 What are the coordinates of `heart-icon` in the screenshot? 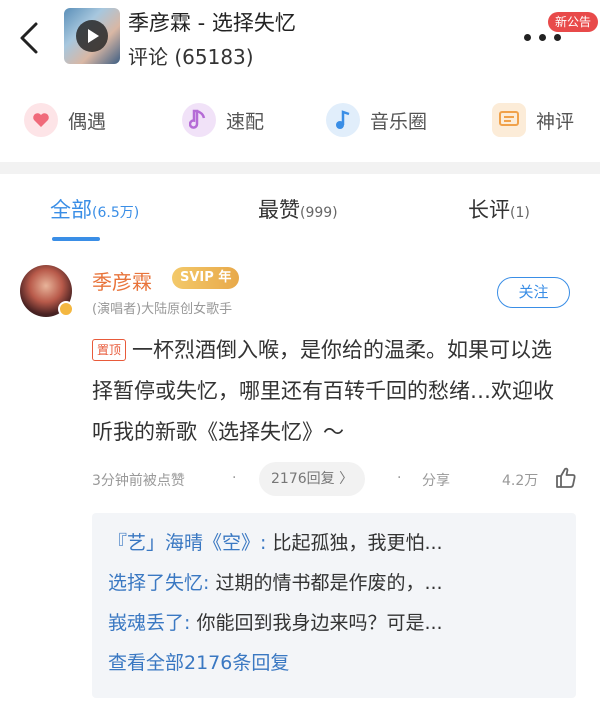 It's located at (41, 120).